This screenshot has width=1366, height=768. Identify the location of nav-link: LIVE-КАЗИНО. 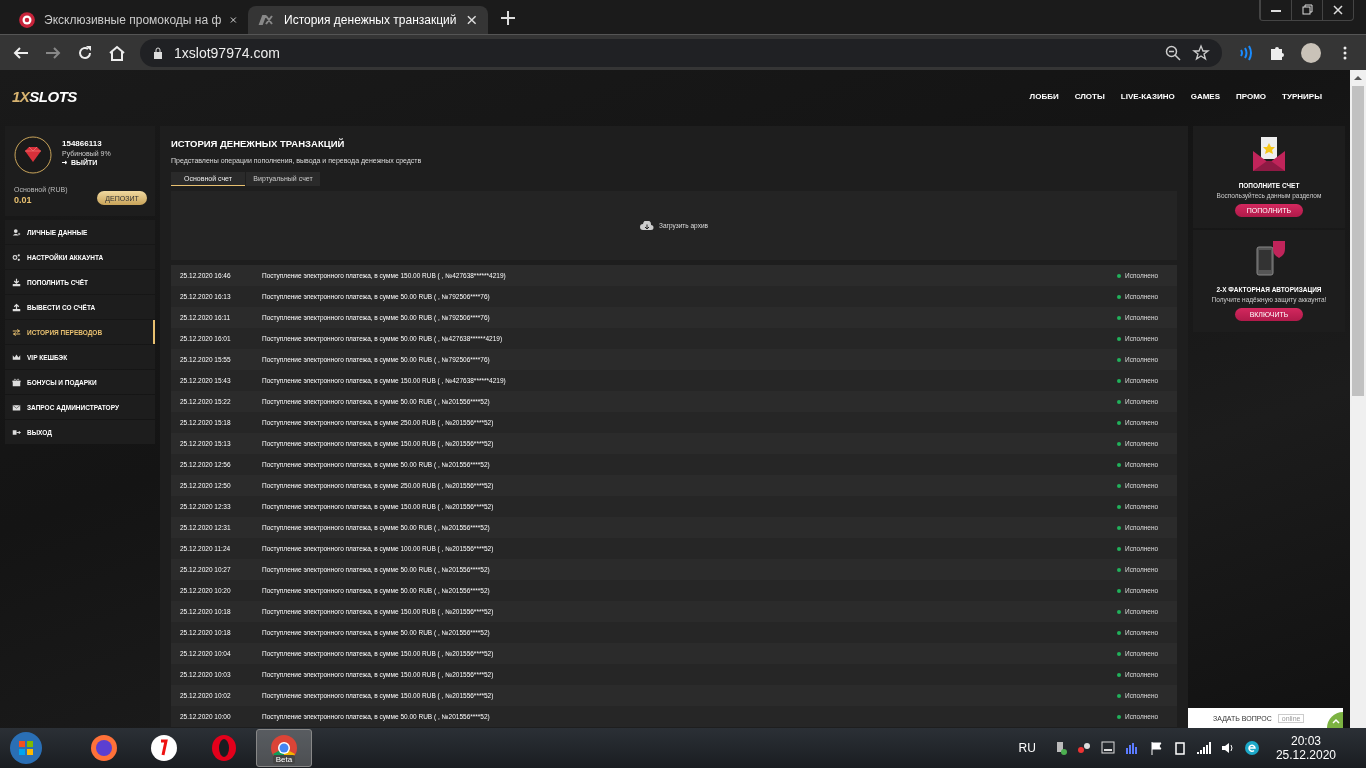
(1147, 96).